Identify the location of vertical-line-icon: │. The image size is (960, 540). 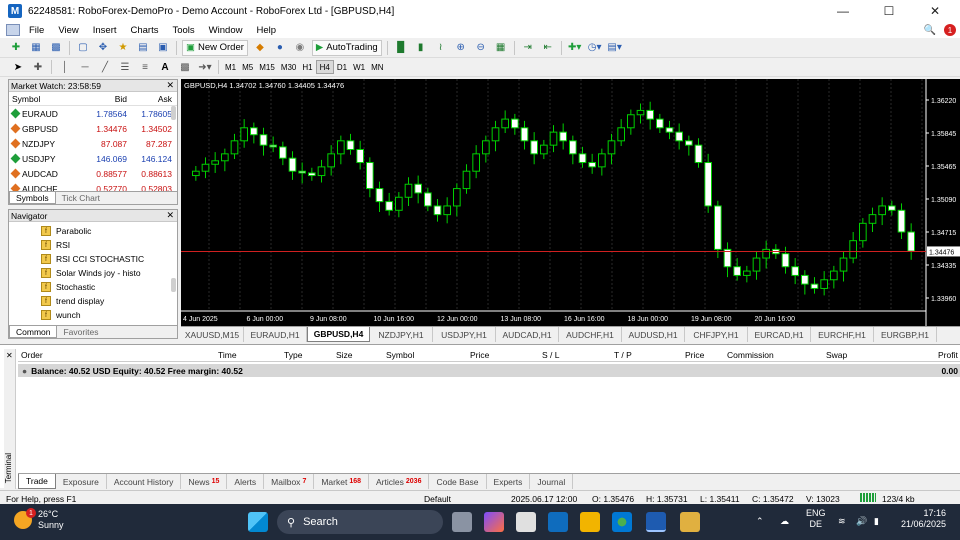
(65, 67).